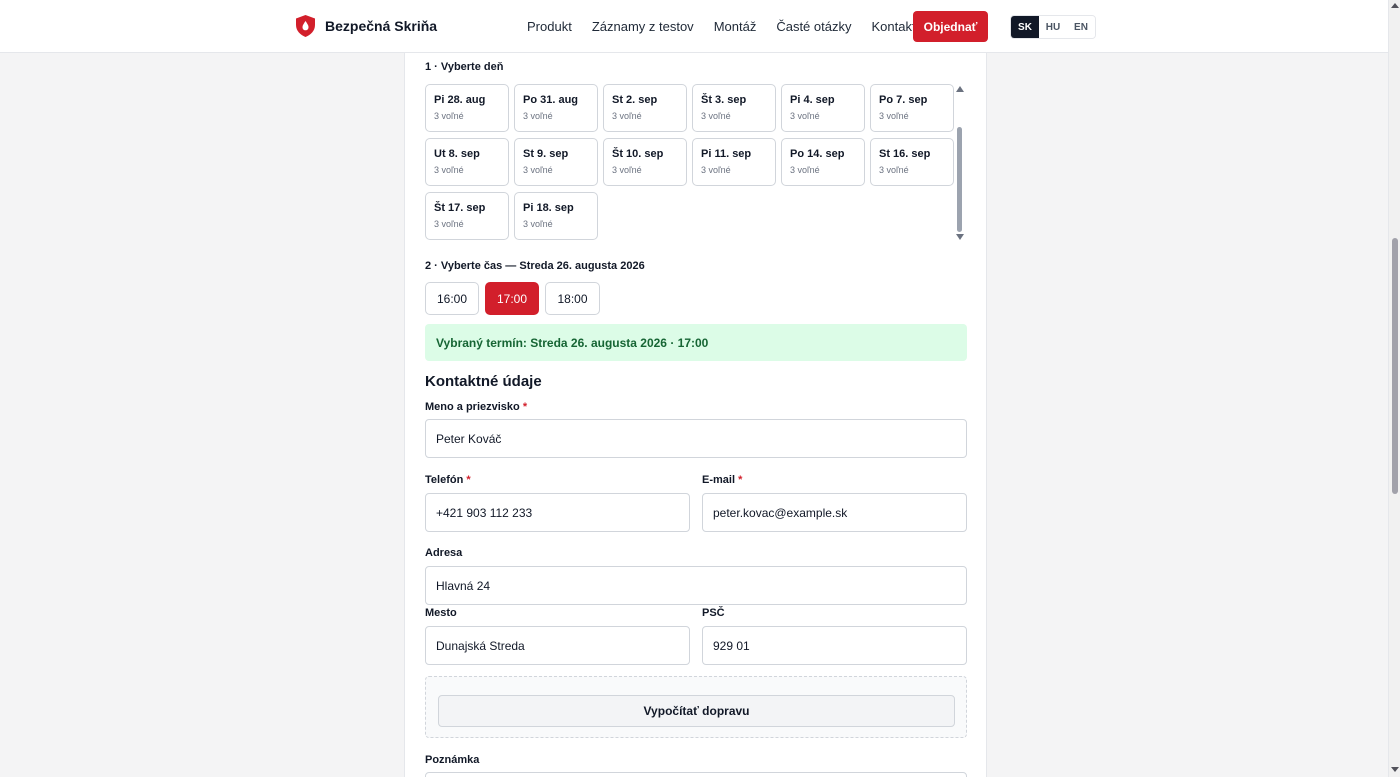 The height and width of the screenshot is (777, 1400). Describe the element at coordinates (959, 179) in the screenshot. I see `scroll-thumb` at that location.